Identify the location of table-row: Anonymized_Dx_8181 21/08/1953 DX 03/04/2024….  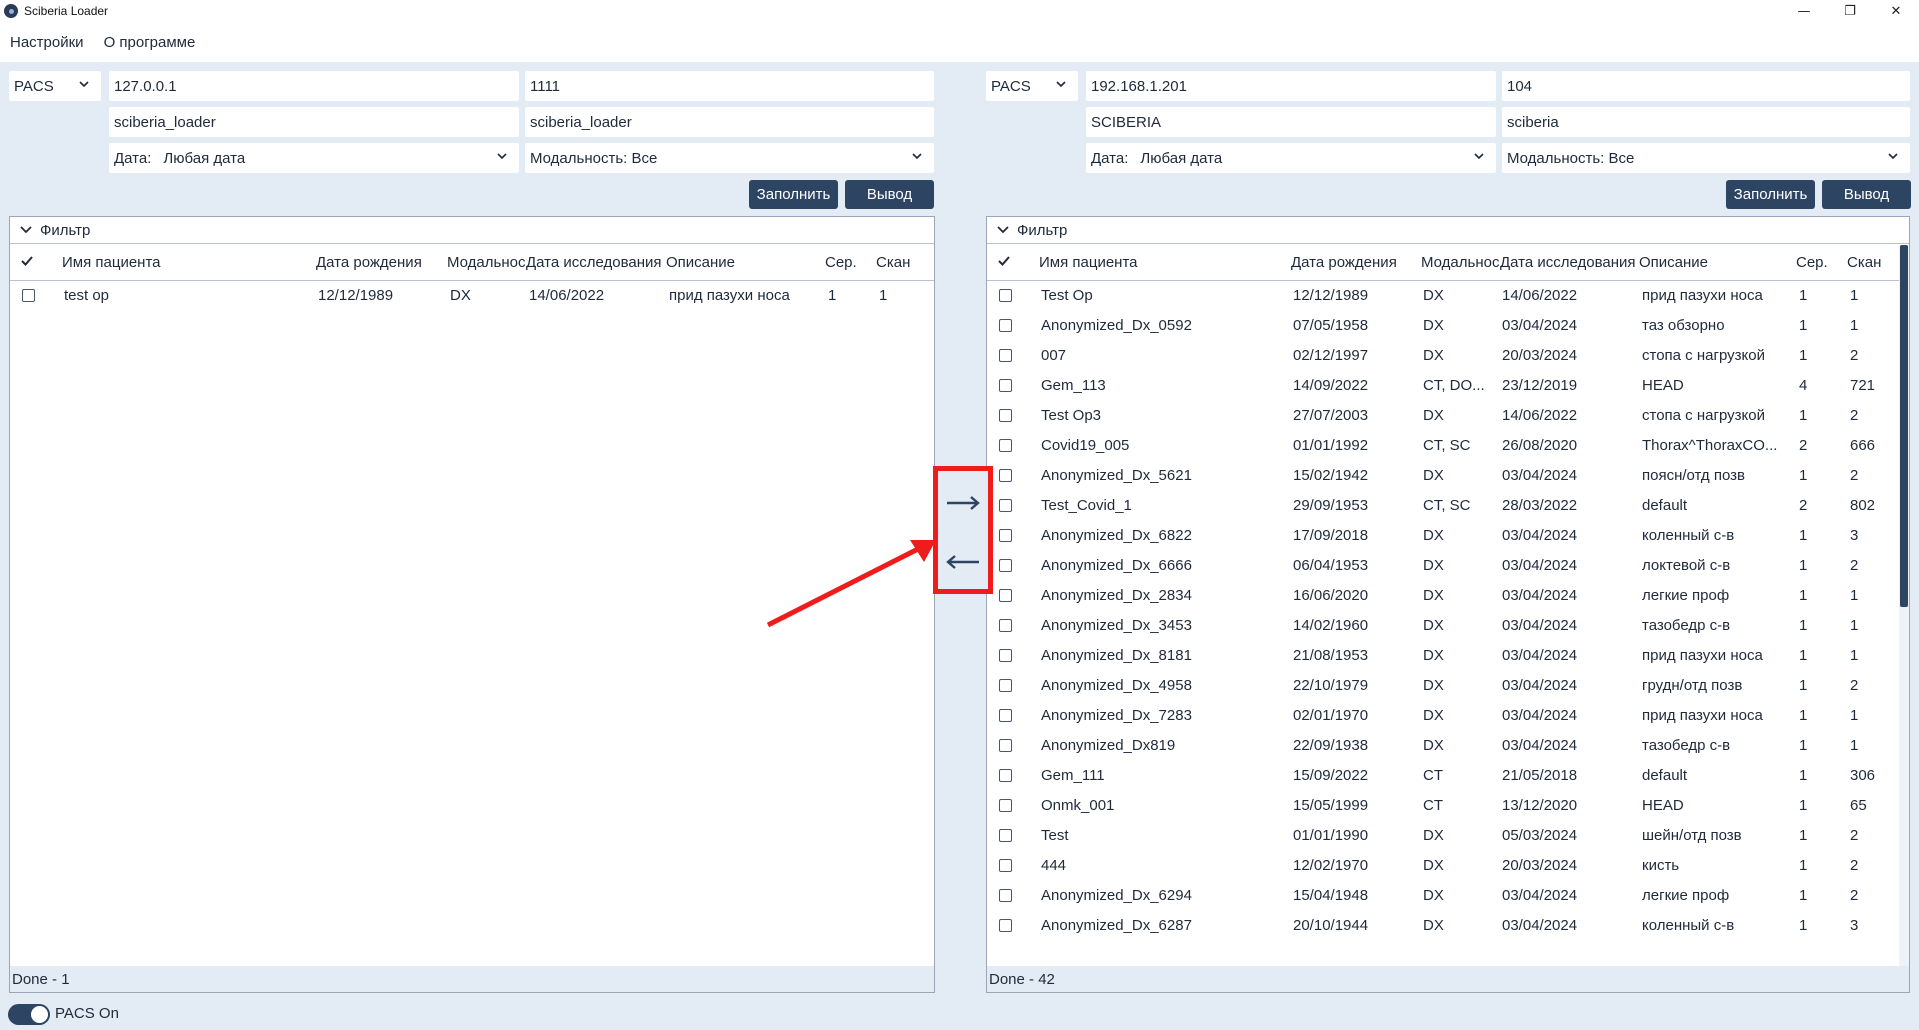
(1448, 656).